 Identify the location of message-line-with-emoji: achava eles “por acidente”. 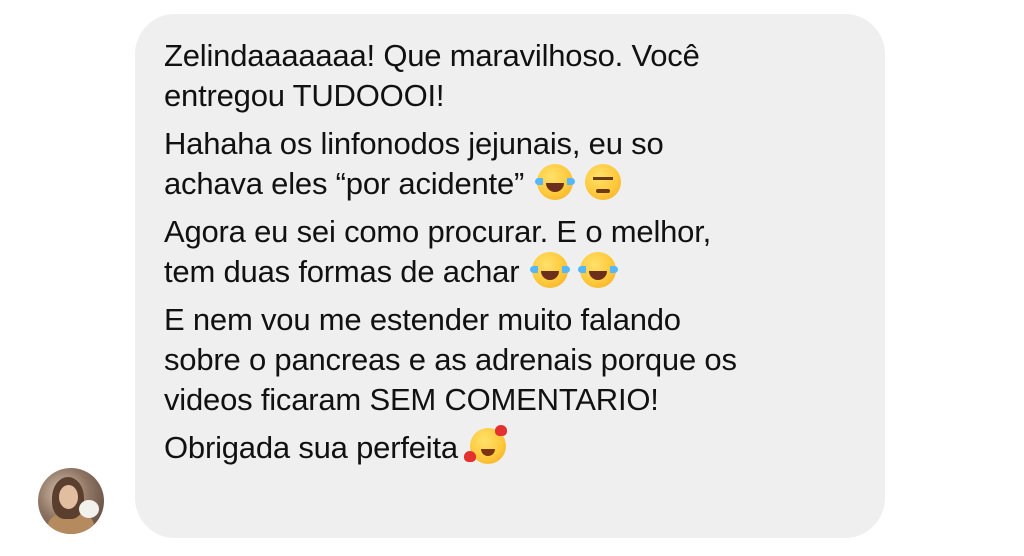
(514, 184).